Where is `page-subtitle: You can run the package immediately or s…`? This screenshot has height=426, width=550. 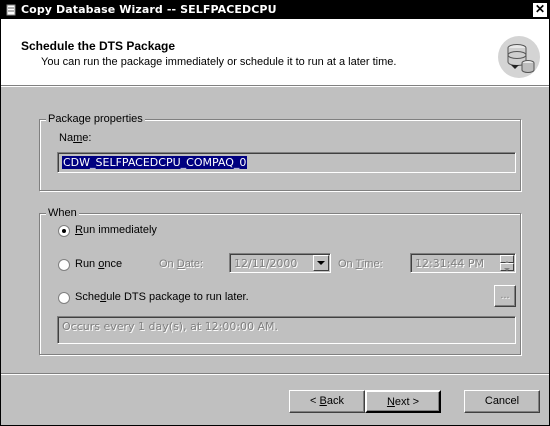
page-subtitle: You can run the package immediately or s… is located at coordinates (219, 62).